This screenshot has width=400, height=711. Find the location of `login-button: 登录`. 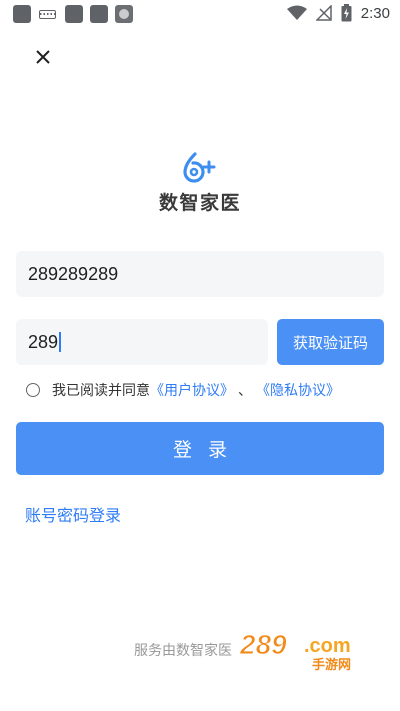

login-button: 登录 is located at coordinates (200, 448).